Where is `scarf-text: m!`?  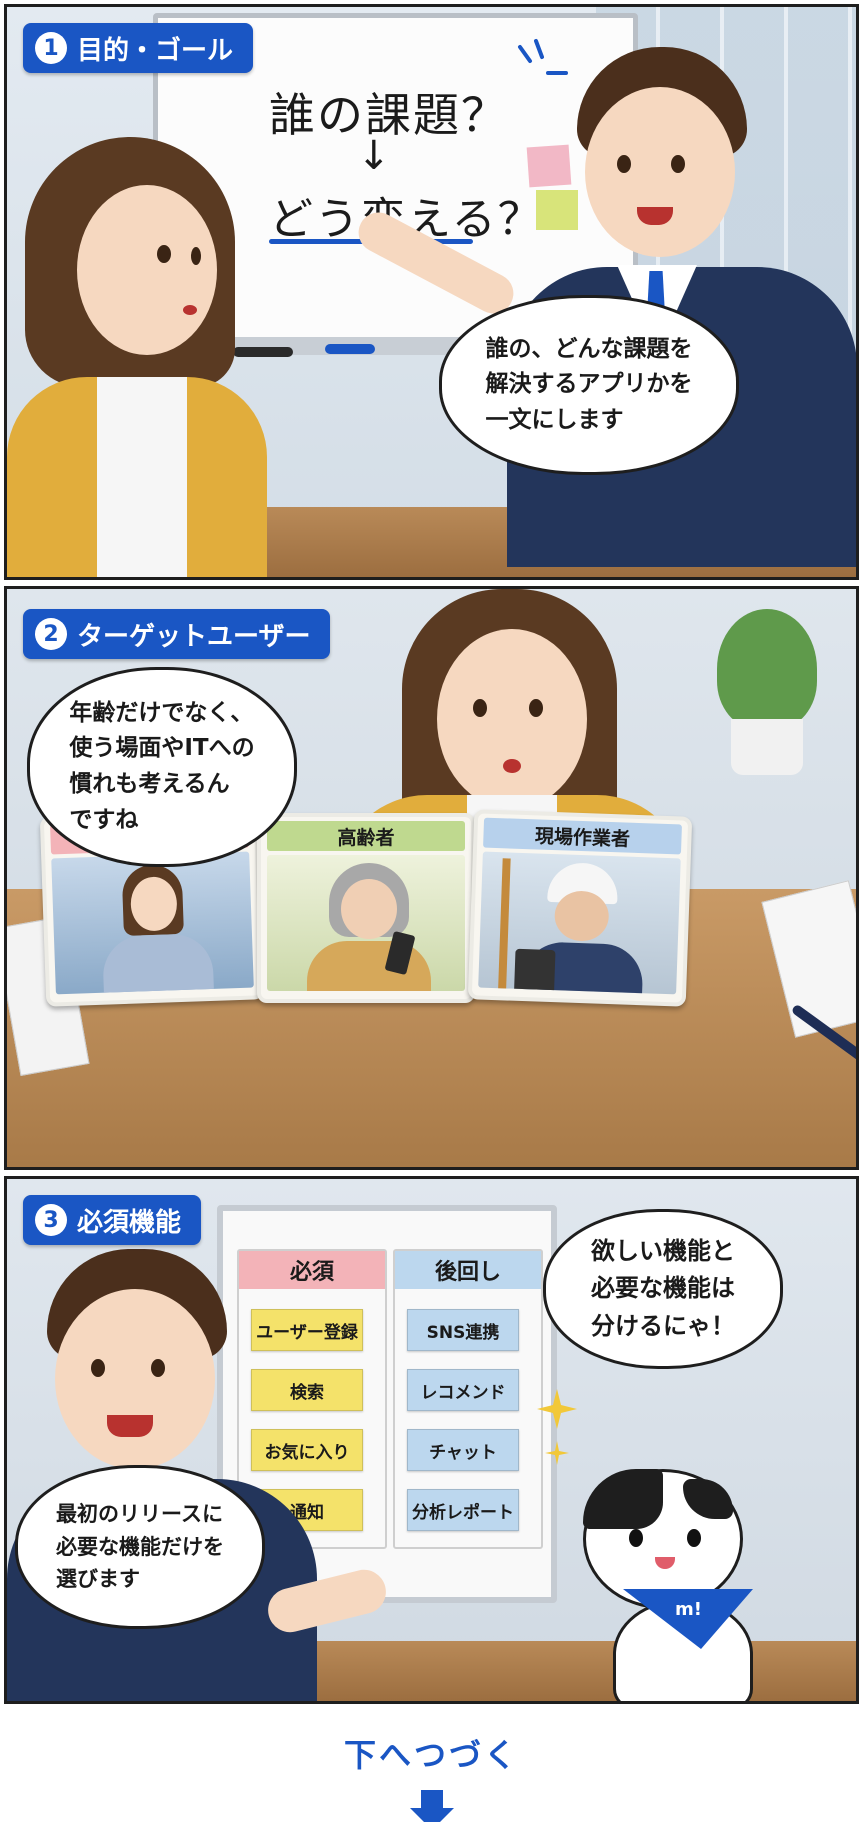
scarf-text: m! is located at coordinates (688, 1609).